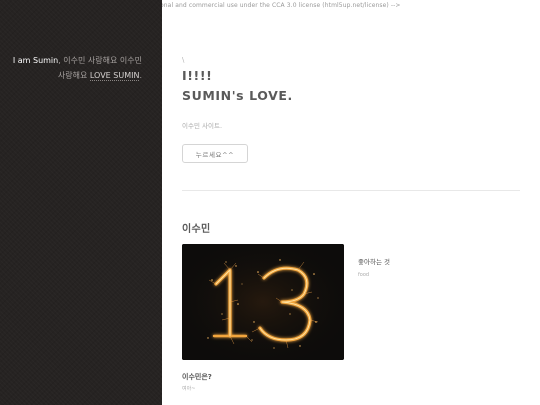  What do you see at coordinates (374, 267) in the screenshot?
I see `like-info: 좋아하는 것 food` at bounding box center [374, 267].